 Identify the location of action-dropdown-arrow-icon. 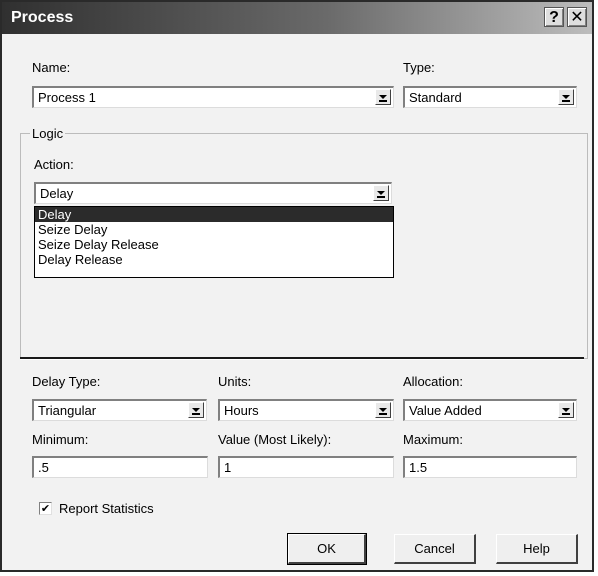
(381, 193).